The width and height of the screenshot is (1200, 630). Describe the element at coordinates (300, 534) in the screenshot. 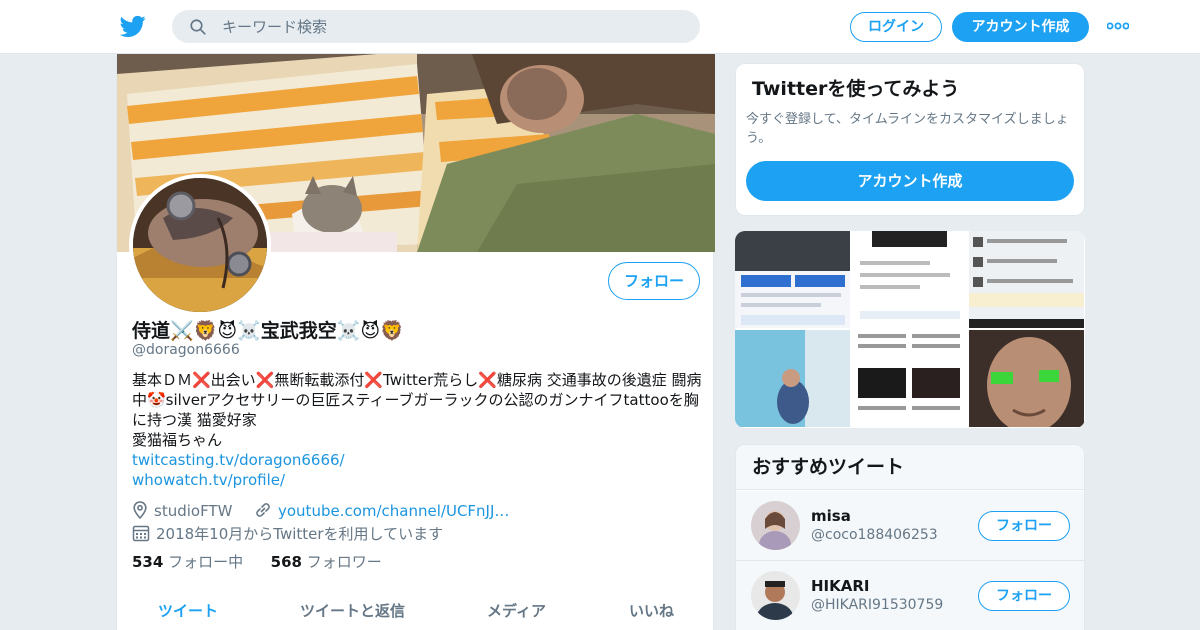

I see `joined-text: 2018年10月からTwitterを利用しています` at that location.